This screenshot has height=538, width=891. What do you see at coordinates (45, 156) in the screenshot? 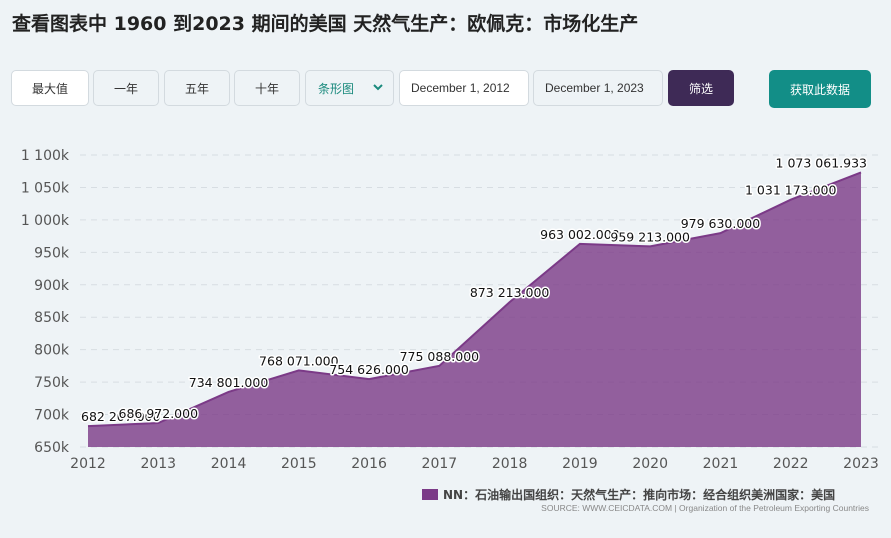
I see `y-tick-label: 1 100k` at bounding box center [45, 156].